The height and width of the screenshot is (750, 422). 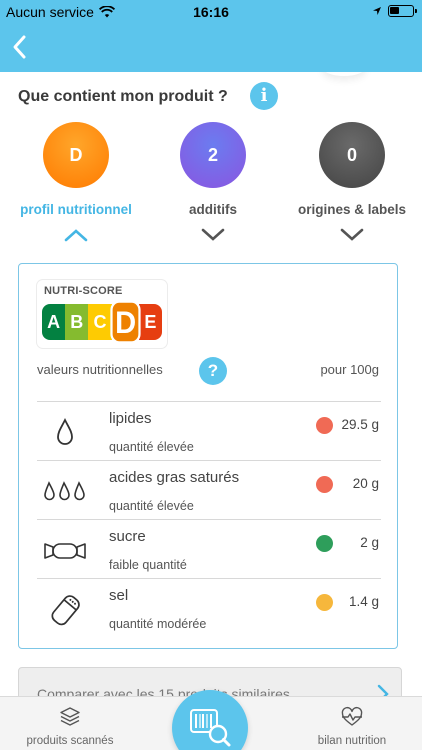 What do you see at coordinates (213, 155) in the screenshot?
I see `additives-count-circle: 2` at bounding box center [213, 155].